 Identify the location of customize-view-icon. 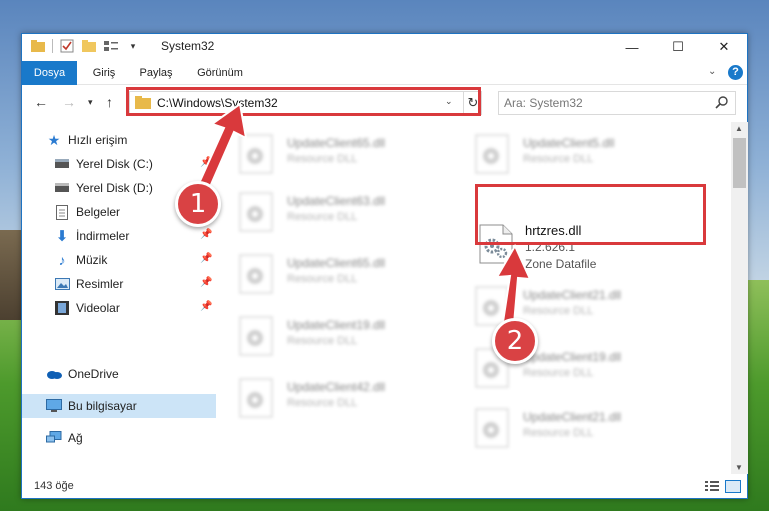
(111, 46).